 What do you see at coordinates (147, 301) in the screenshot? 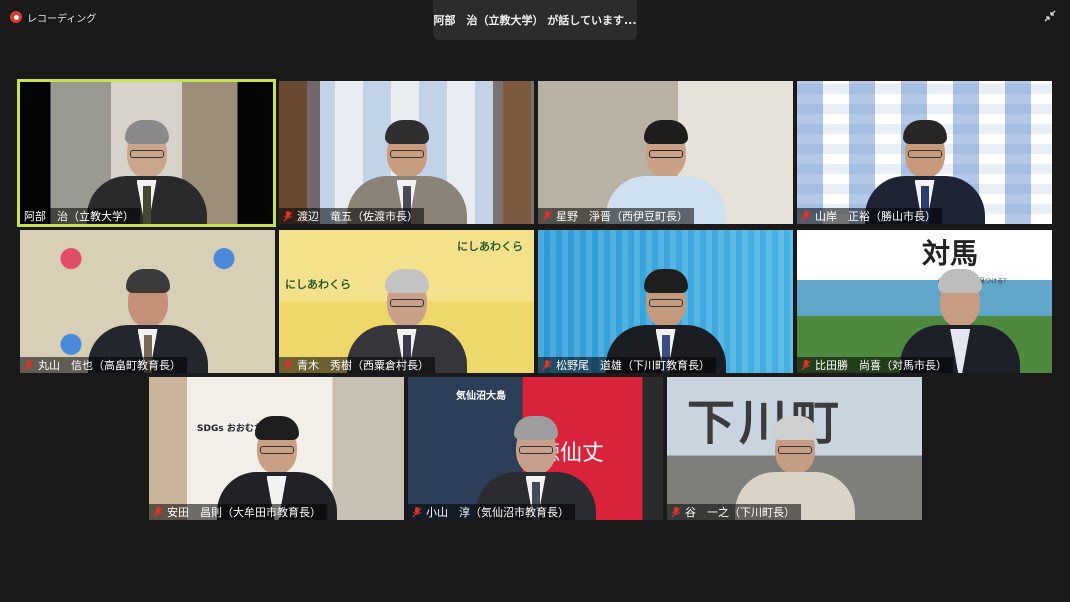
I see `video-tile: 丸山 信也（高畠町教育長）` at bounding box center [147, 301].